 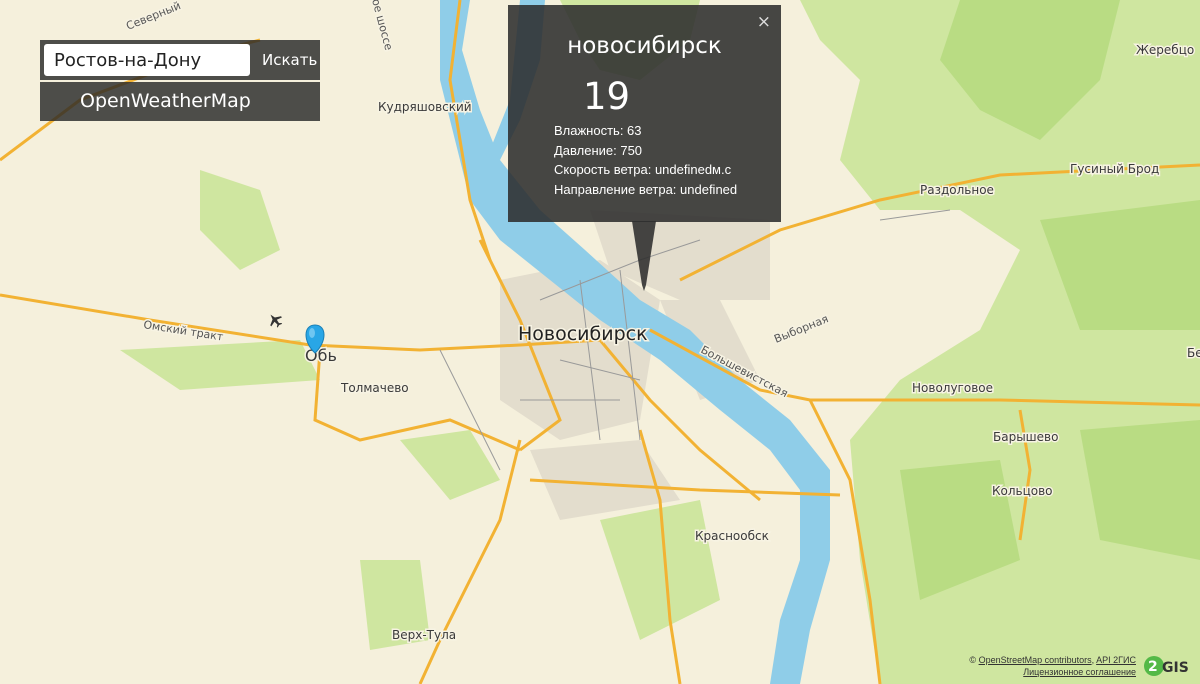 I want to click on popup-humidity: Влажность: 63, so click(x=598, y=130).